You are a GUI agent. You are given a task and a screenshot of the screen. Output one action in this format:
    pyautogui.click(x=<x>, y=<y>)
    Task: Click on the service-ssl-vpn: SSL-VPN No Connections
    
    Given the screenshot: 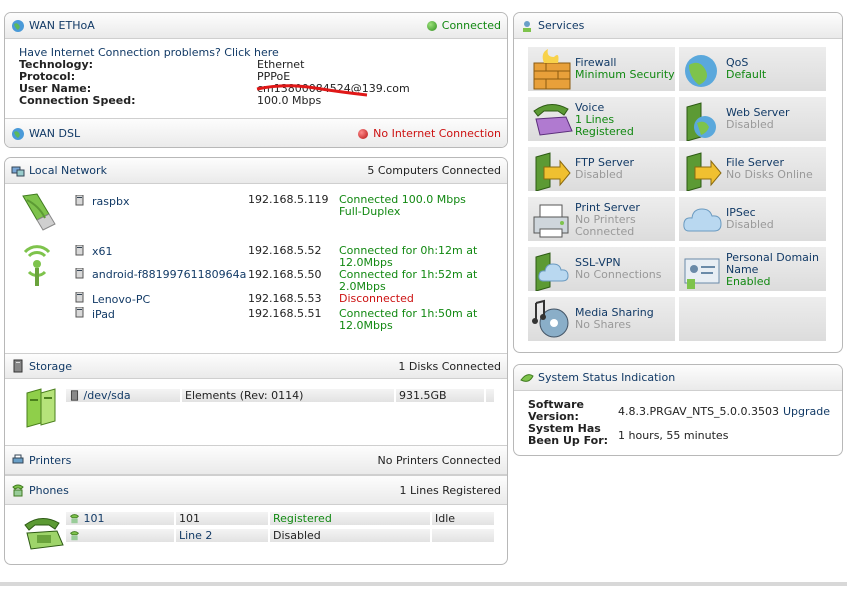 What is the action you would take?
    pyautogui.click(x=601, y=269)
    